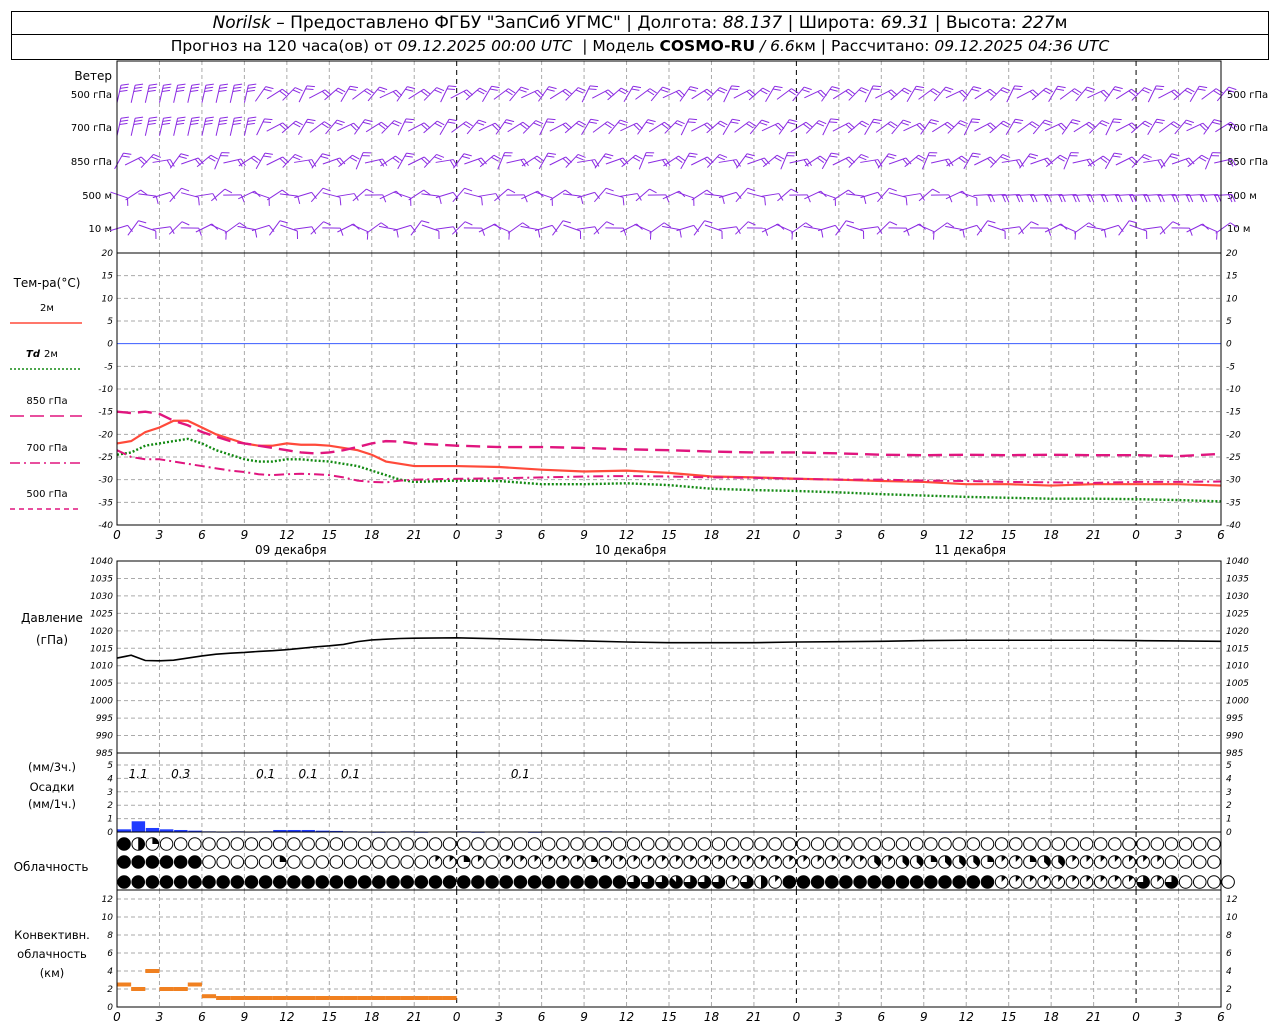 The image size is (1280, 1024). What do you see at coordinates (51, 867) in the screenshot?
I see `cloud-panel-title: Облачность` at bounding box center [51, 867].